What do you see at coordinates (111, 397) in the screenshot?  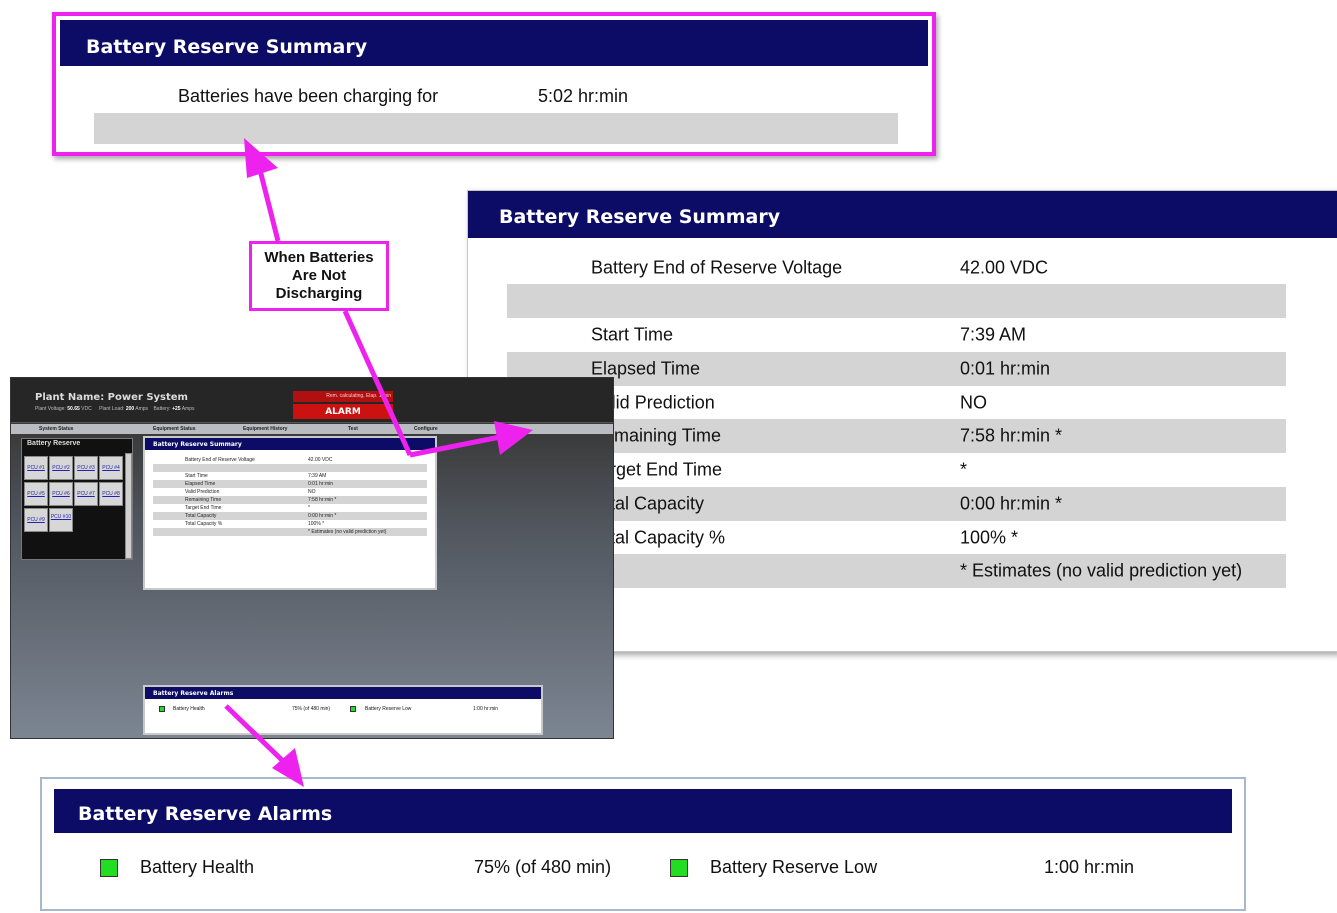 I see `plant-name: Plant Name: Power System` at bounding box center [111, 397].